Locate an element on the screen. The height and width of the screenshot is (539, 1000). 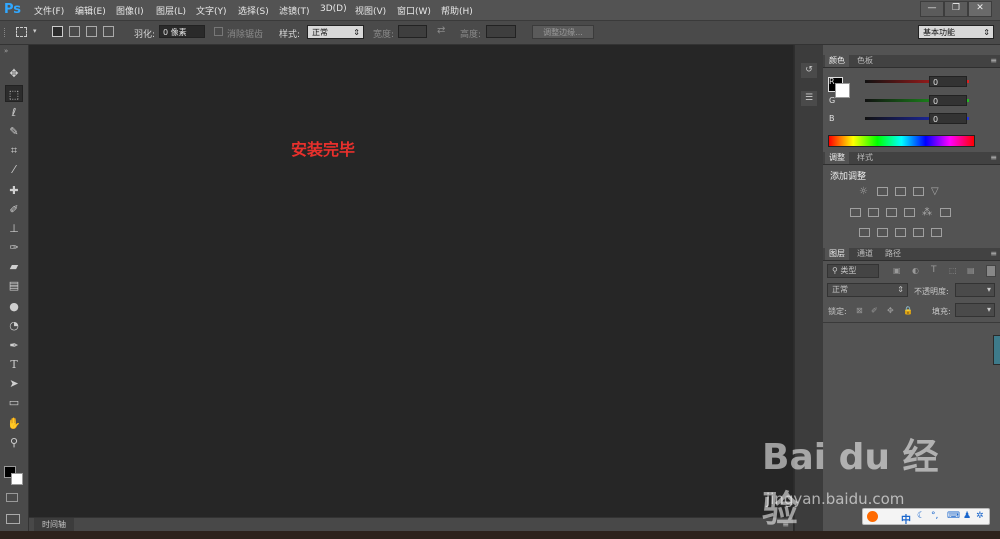
intersect-selection-icon is located at coordinates (108, 31).